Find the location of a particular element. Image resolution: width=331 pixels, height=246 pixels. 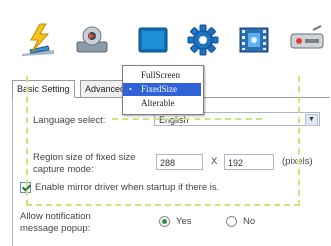

film-icon is located at coordinates (254, 40).